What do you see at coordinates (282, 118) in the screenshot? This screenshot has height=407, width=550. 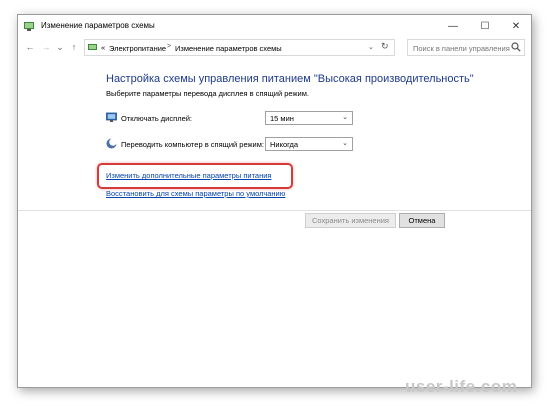 I see `display-off-value: 15 мин` at bounding box center [282, 118].